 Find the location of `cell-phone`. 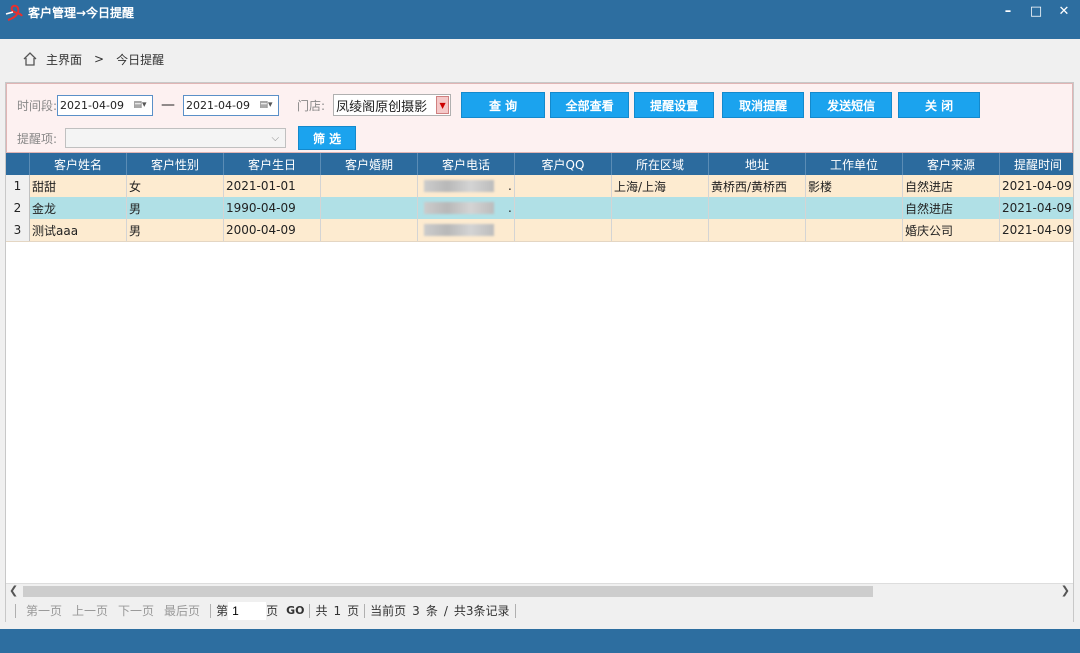

cell-phone is located at coordinates (466, 230).